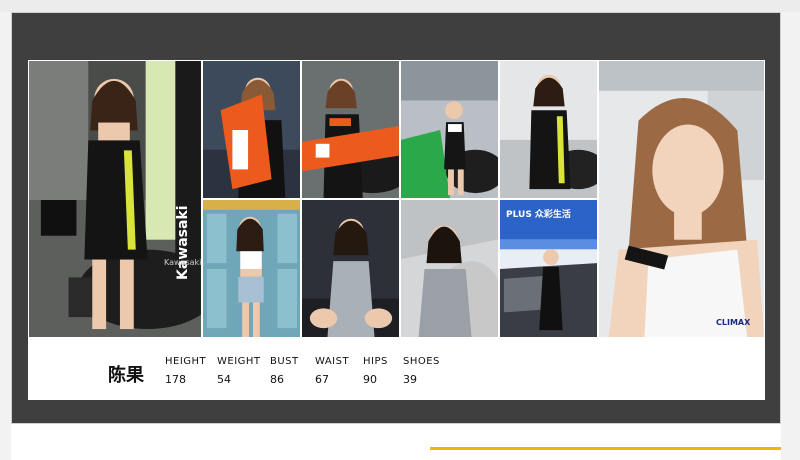  I want to click on stat-label: WAIST, so click(332, 361).